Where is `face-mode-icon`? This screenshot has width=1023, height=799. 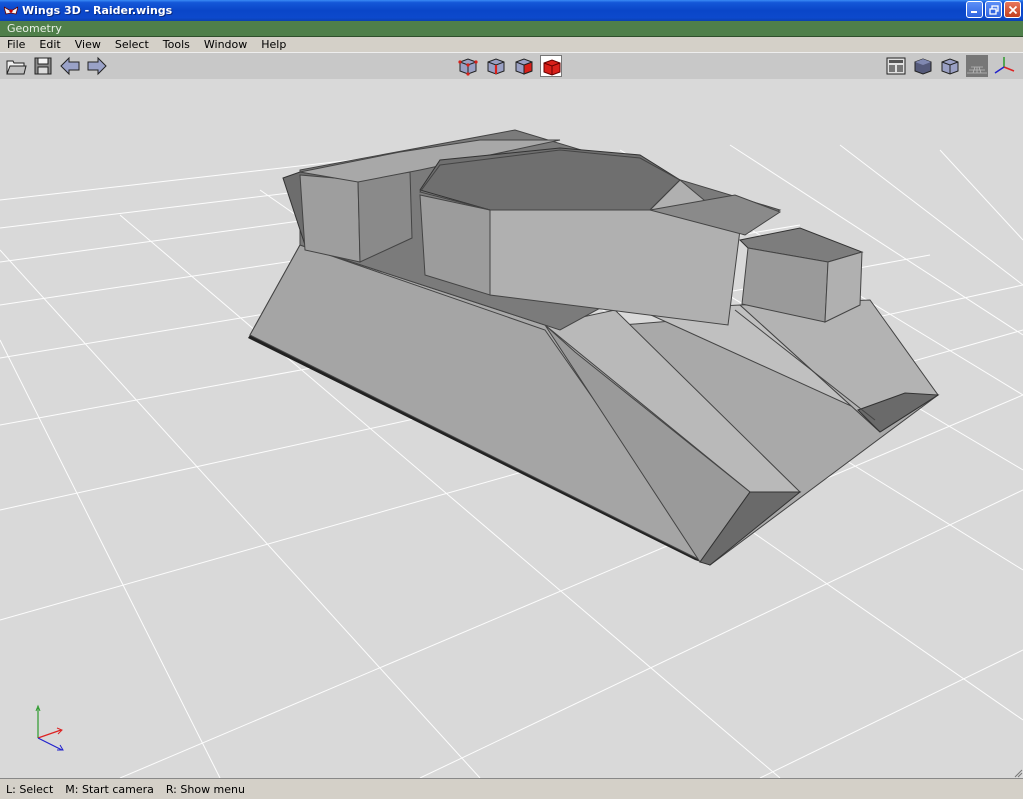
face-mode-icon is located at coordinates (524, 66).